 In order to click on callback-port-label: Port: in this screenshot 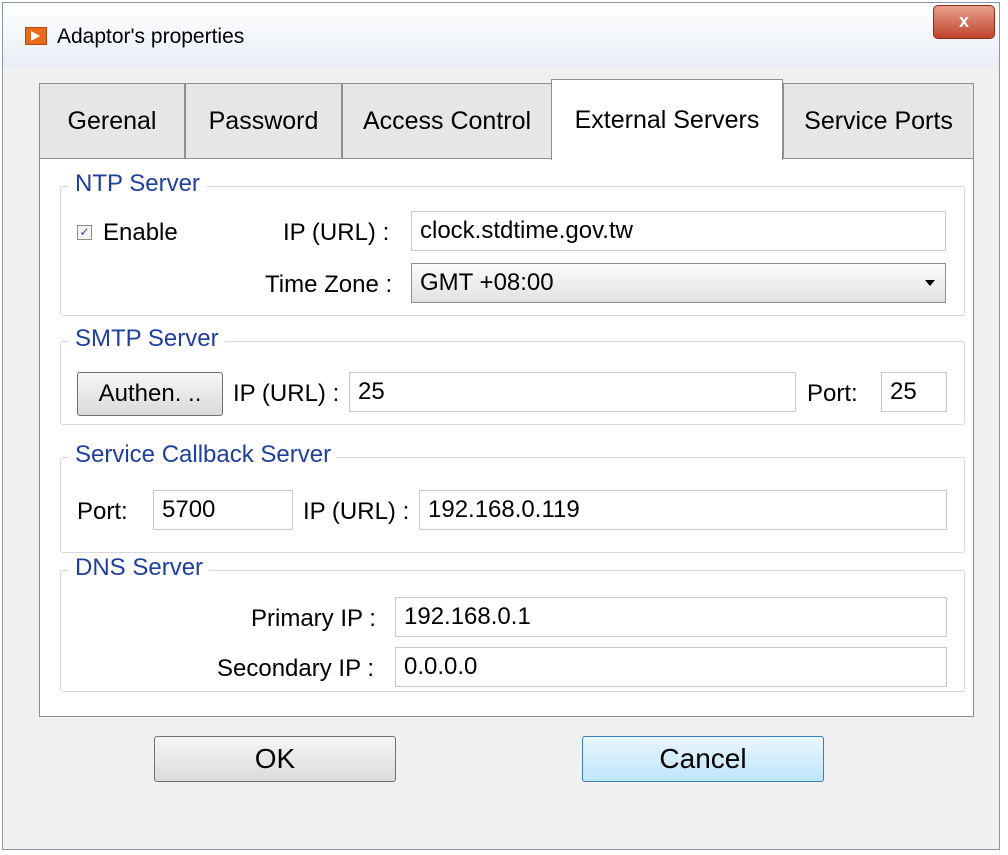, I will do `click(102, 511)`.